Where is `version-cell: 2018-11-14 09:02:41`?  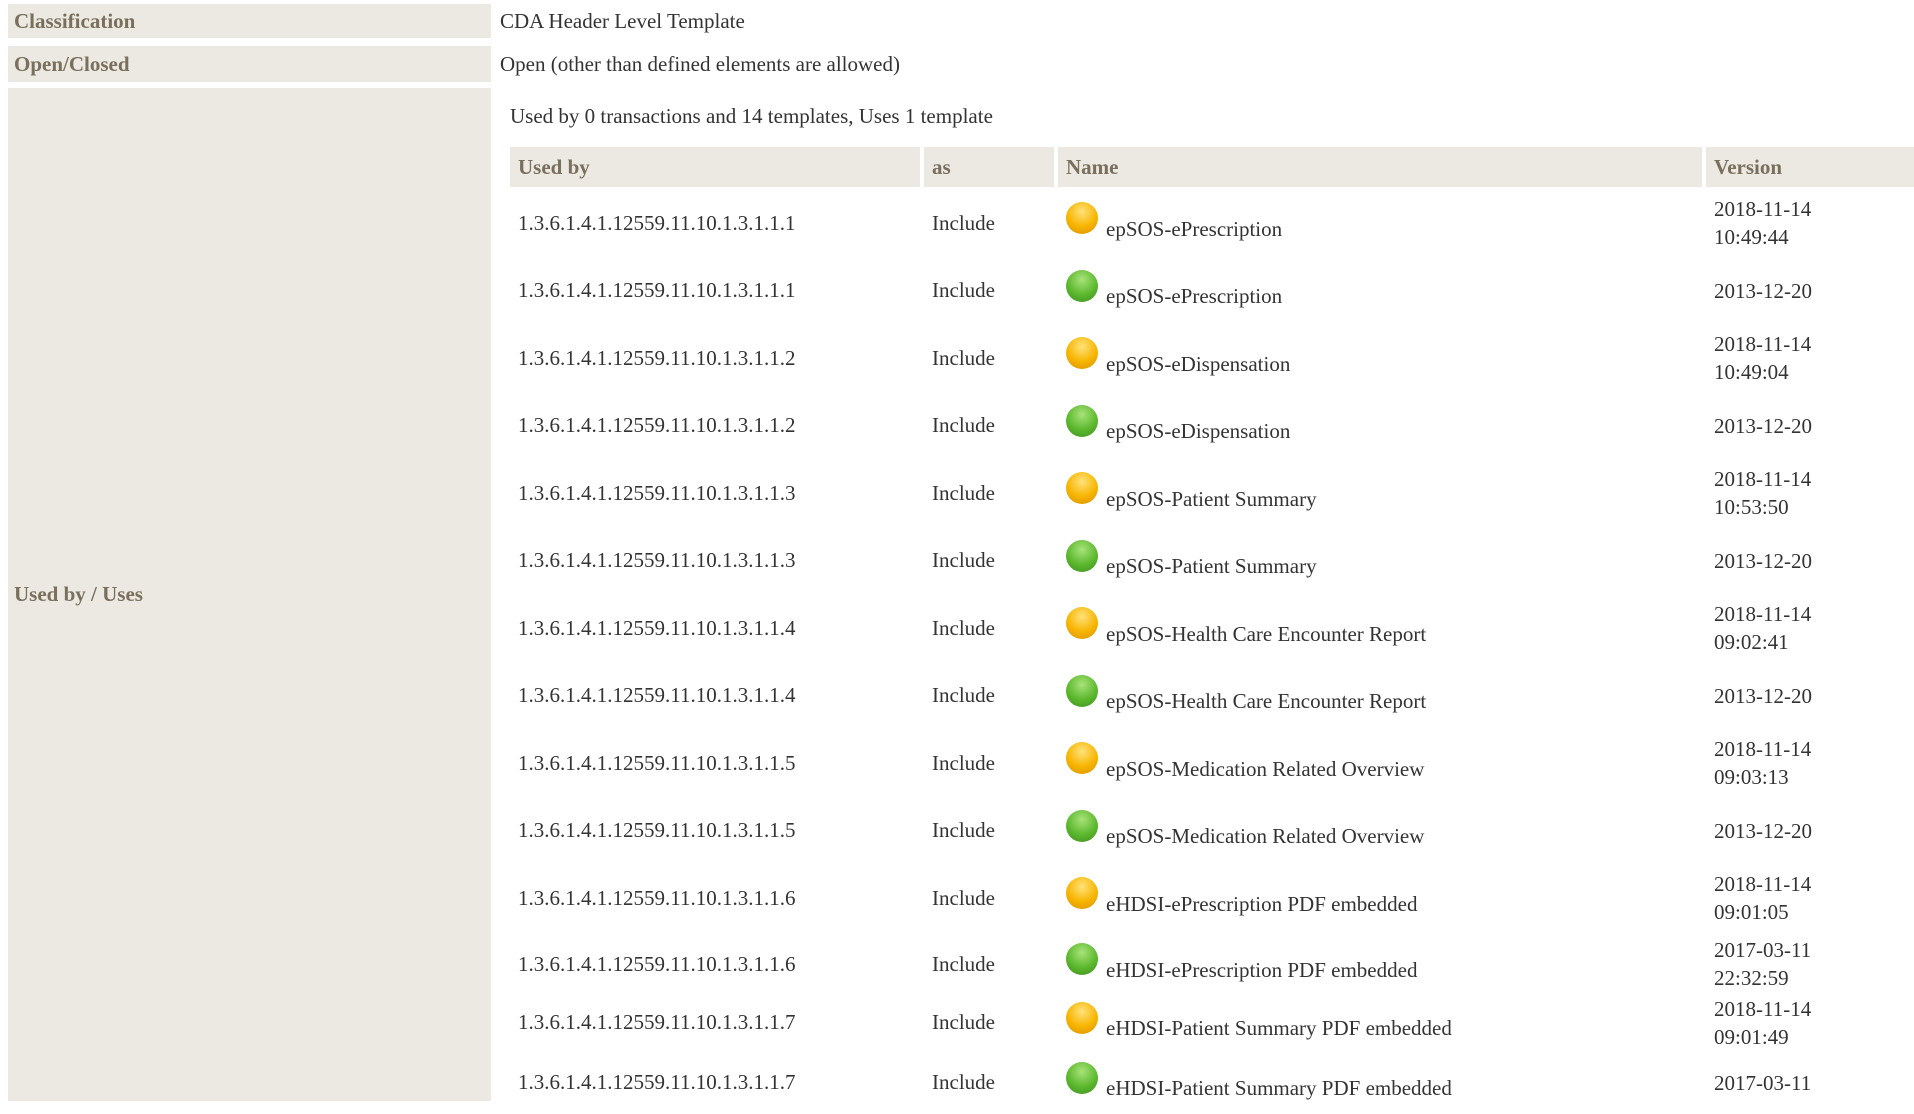 version-cell: 2018-11-14 09:02:41 is located at coordinates (1810, 628).